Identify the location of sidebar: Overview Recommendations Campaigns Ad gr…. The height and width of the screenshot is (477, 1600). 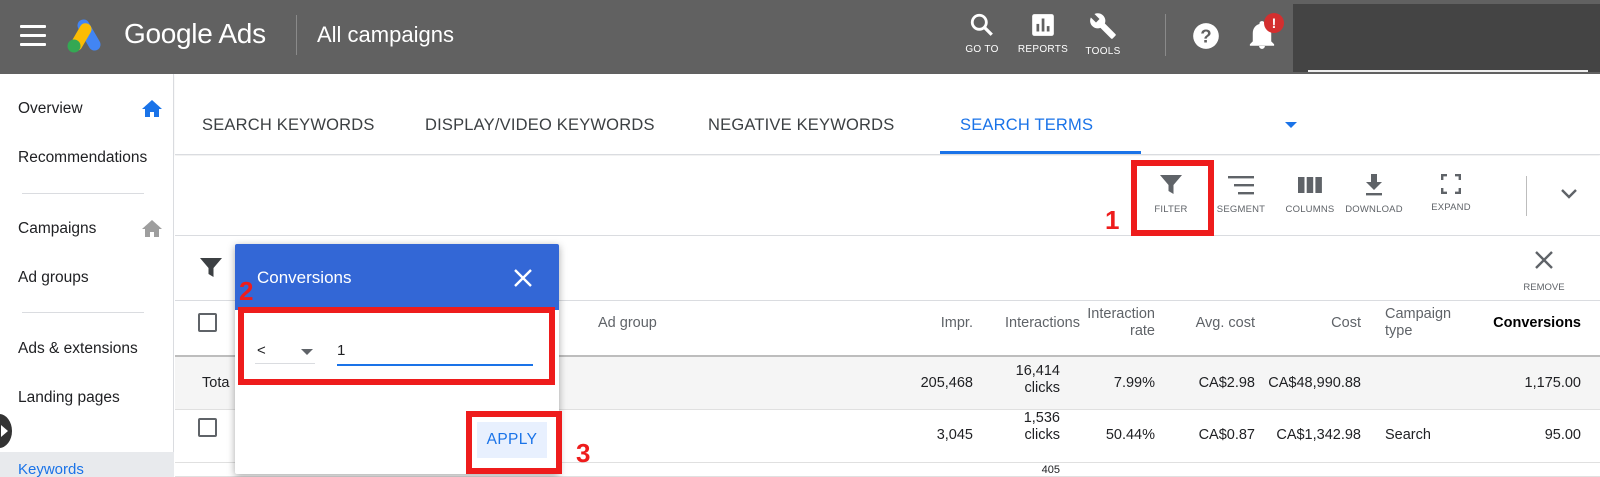
(87, 275).